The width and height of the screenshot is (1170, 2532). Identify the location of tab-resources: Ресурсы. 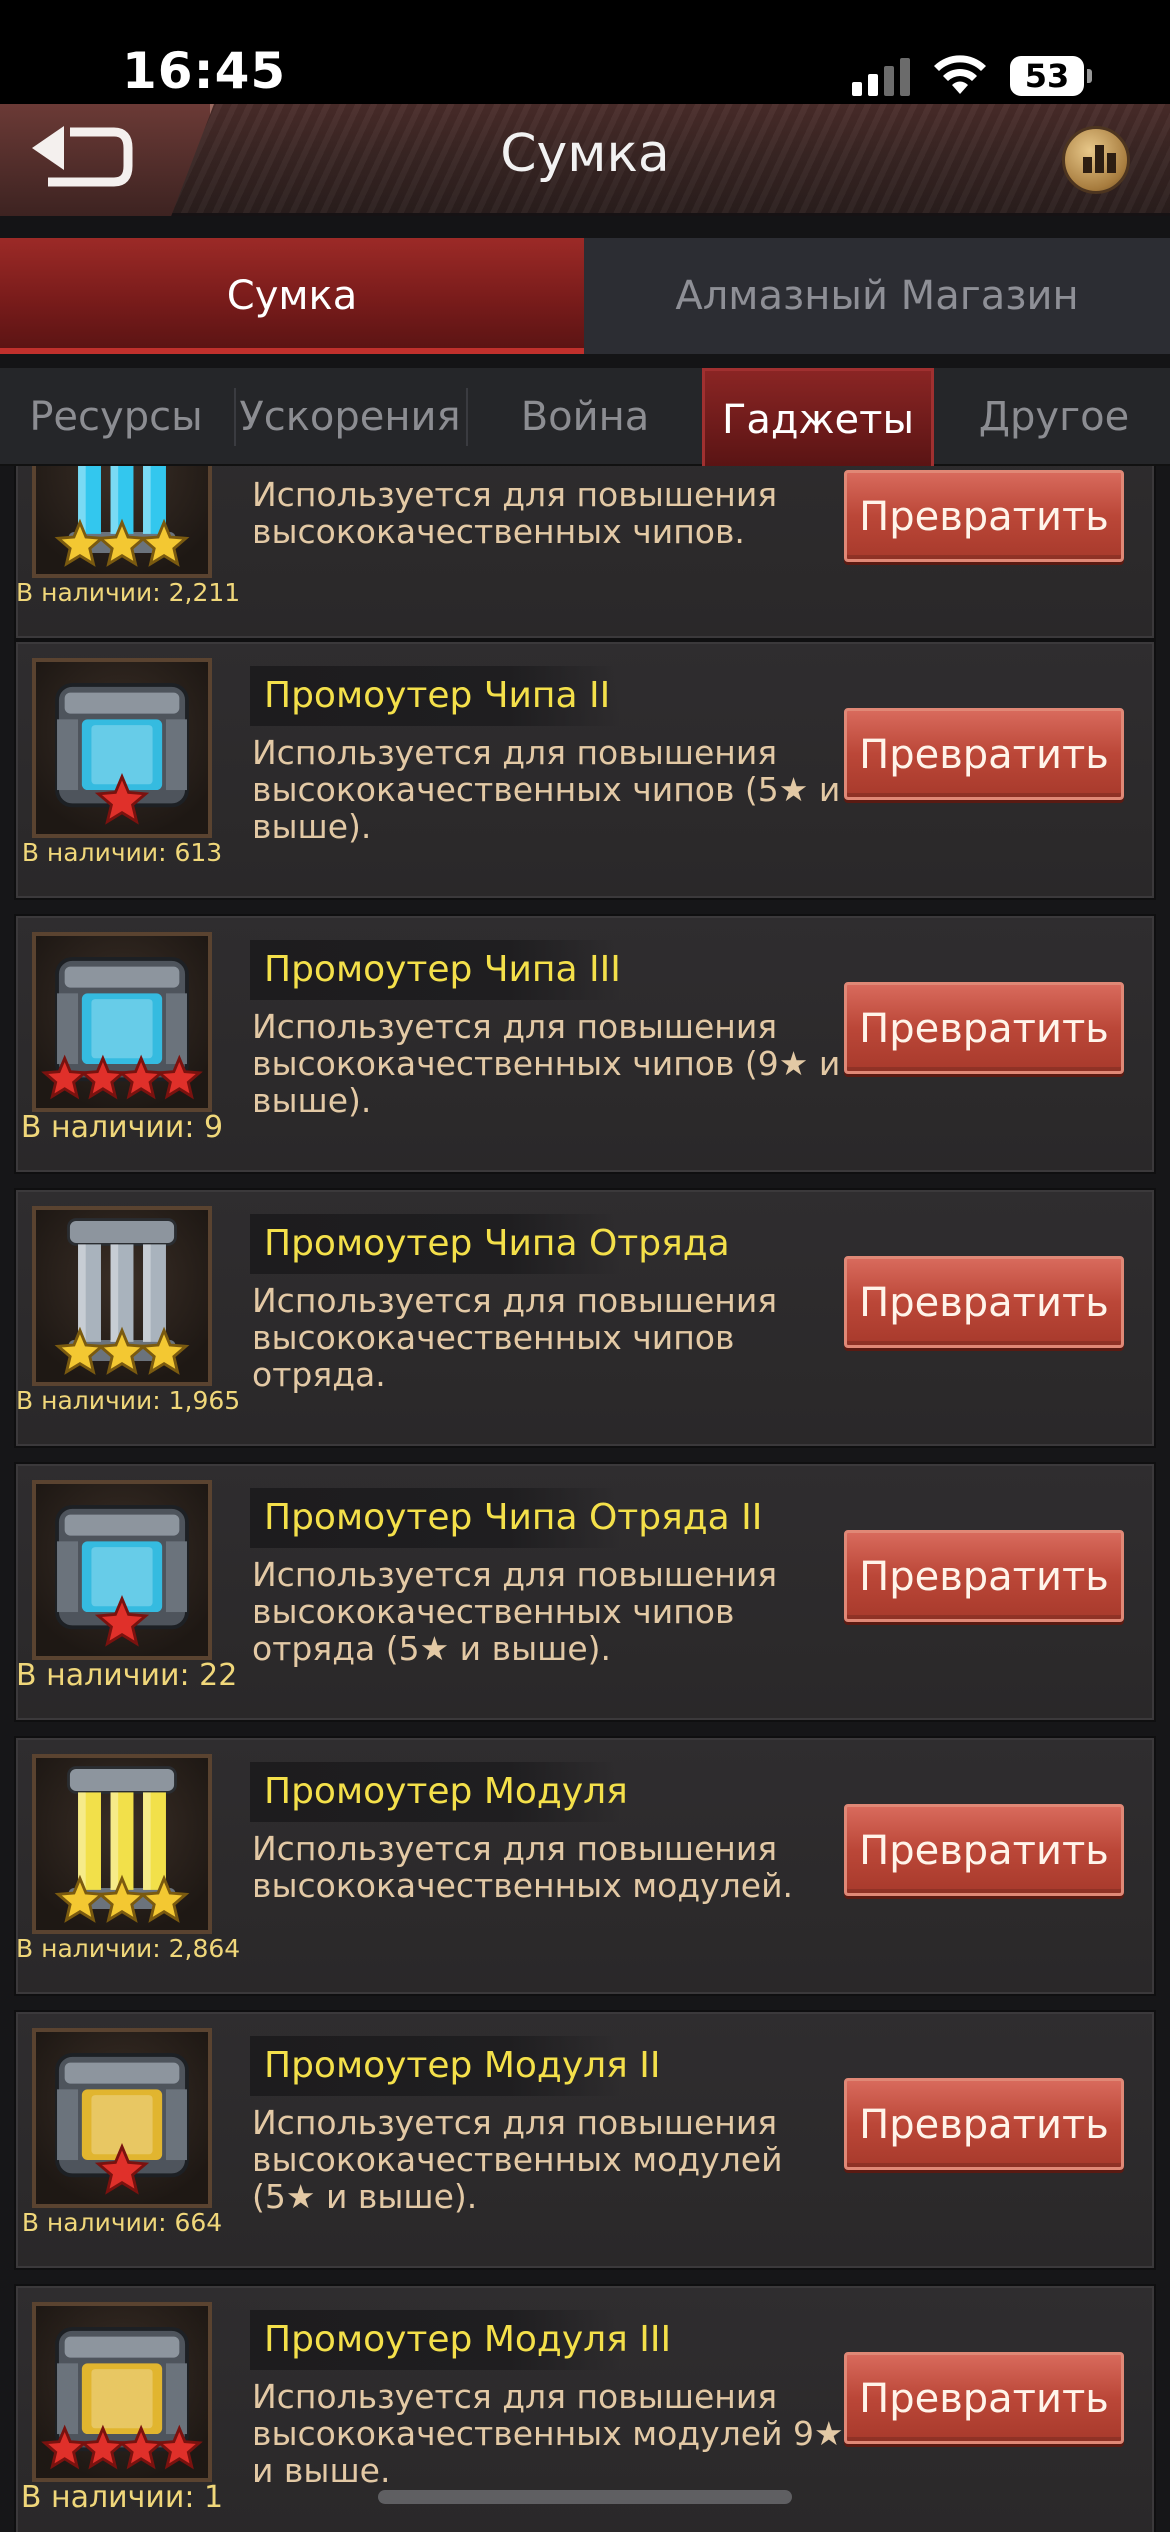
(116, 417).